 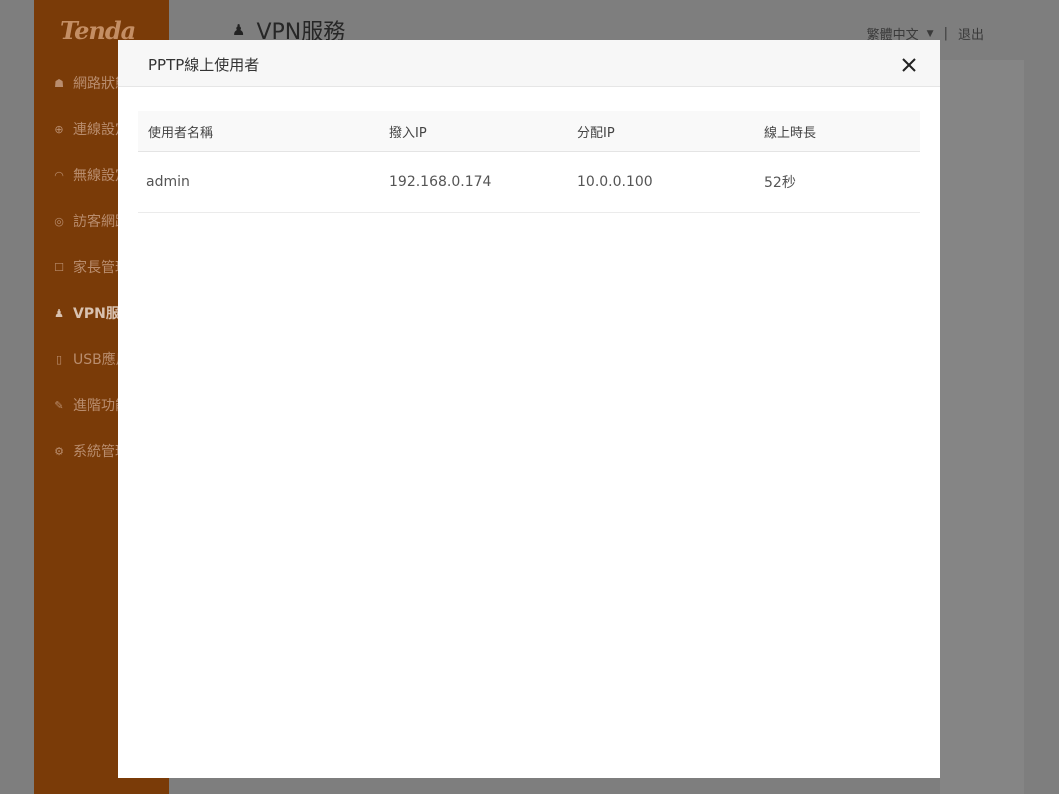 I want to click on caret-down-icon: ▼, so click(x=930, y=34).